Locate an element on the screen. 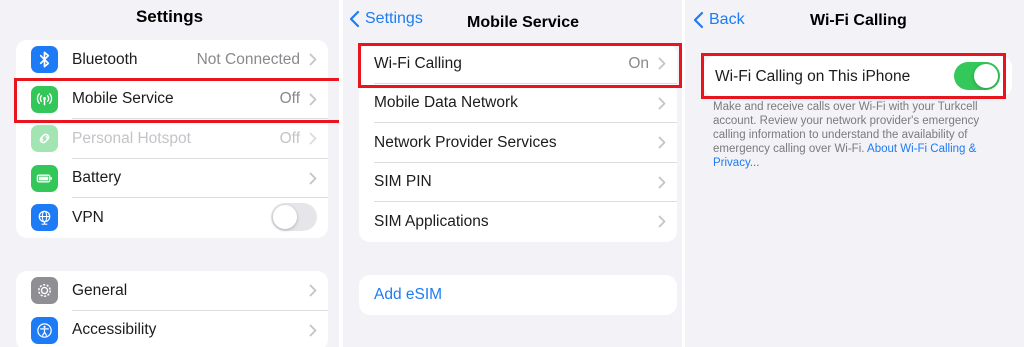 The width and height of the screenshot is (1024, 347). back-label: Settings is located at coordinates (394, 18).